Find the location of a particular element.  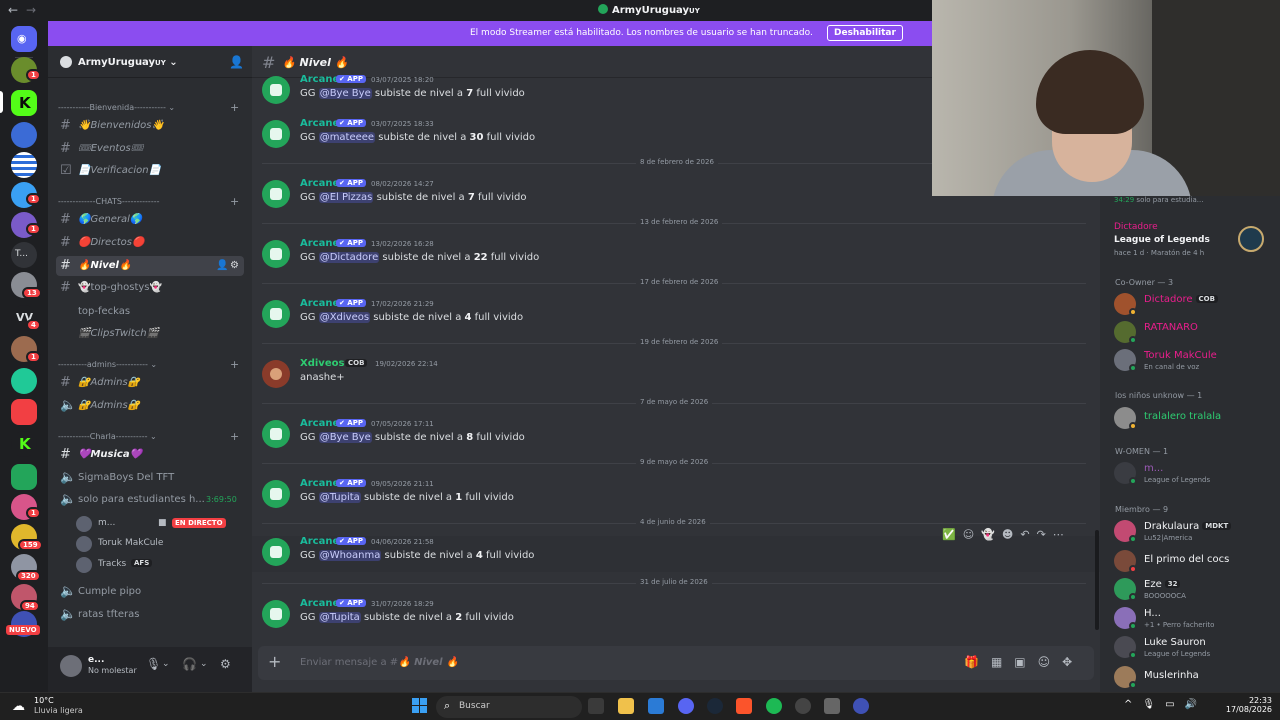

guild-header: ArmyUruguayUY ⌄ 👤 is located at coordinates (150, 62).